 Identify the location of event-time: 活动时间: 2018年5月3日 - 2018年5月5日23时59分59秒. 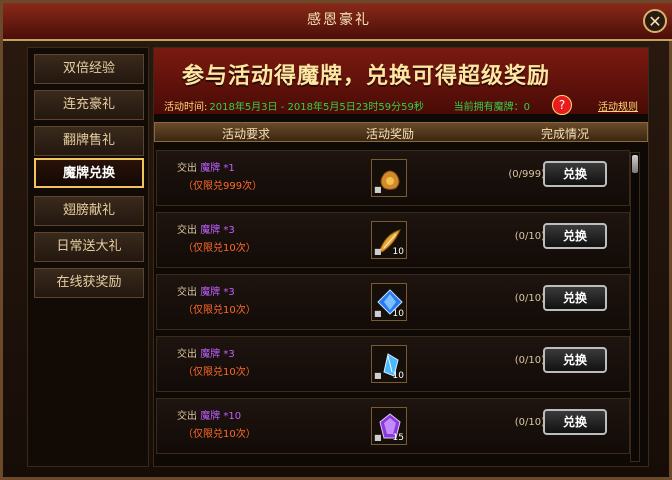
(294, 105).